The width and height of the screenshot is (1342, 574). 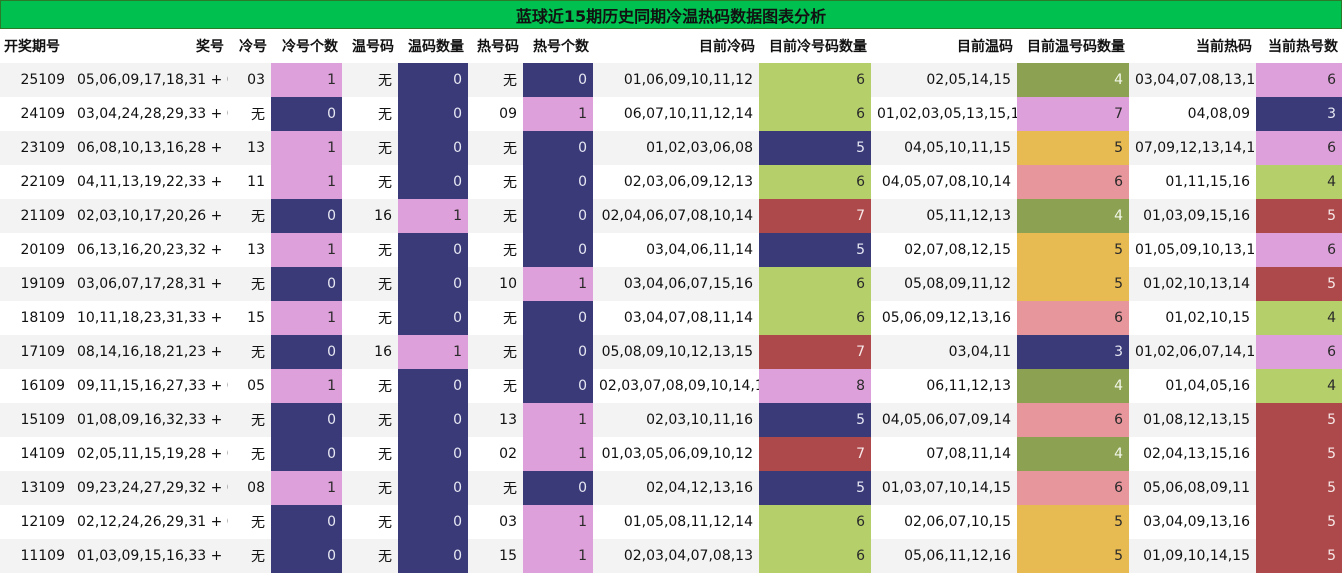 What do you see at coordinates (676, 488) in the screenshot?
I see `table-cell: 02,04,12,13,16` at bounding box center [676, 488].